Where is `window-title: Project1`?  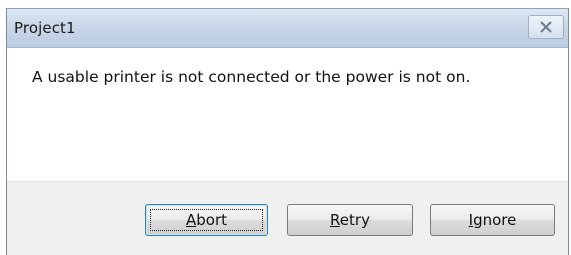 window-title: Project1 is located at coordinates (45, 28).